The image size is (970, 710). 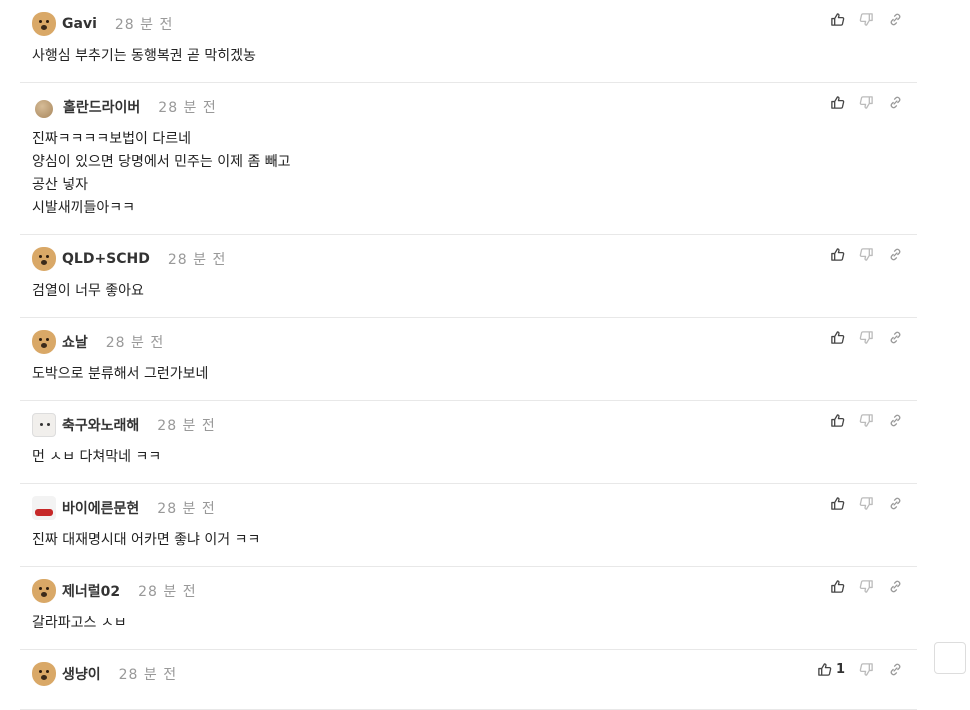 What do you see at coordinates (474, 291) in the screenshot?
I see `comment-body: 검열이 너무 좋아요` at bounding box center [474, 291].